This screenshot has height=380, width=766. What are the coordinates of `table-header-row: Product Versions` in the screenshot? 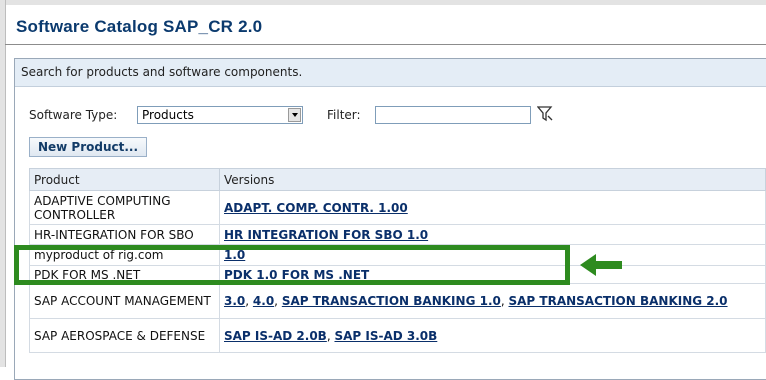 It's located at (397, 179).